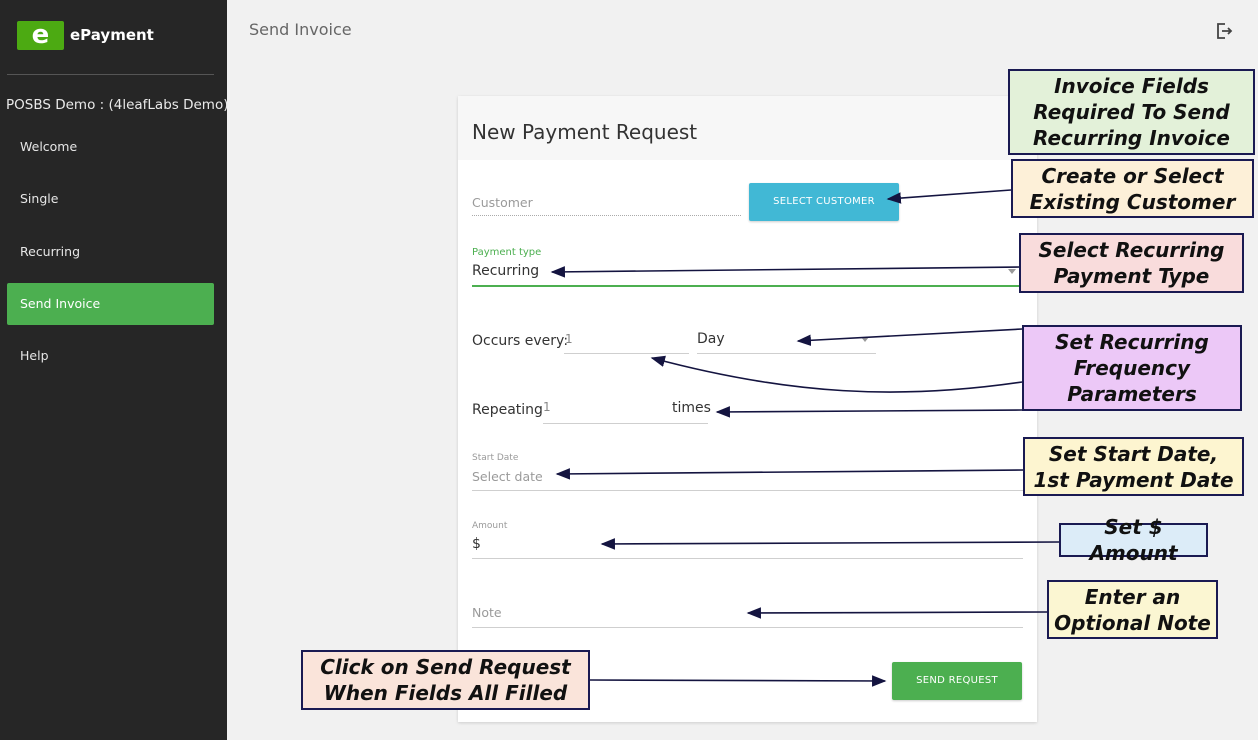 The width and height of the screenshot is (1258, 740). Describe the element at coordinates (585, 132) in the screenshot. I see `card-title: New Payment Request` at that location.